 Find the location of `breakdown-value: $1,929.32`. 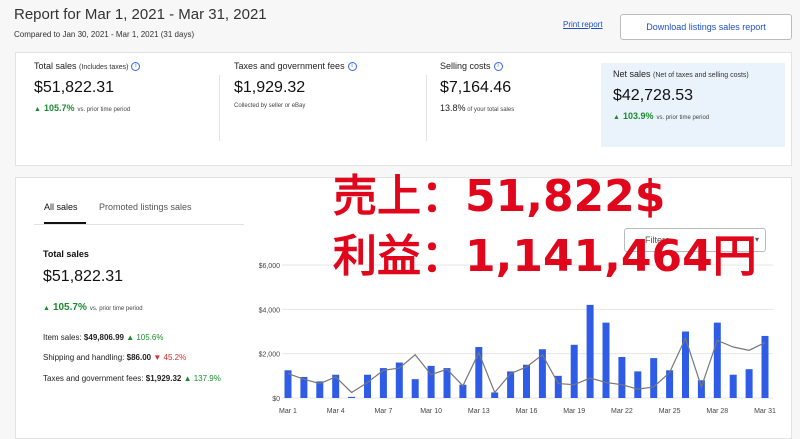

breakdown-value: $1,929.32 is located at coordinates (163, 378).